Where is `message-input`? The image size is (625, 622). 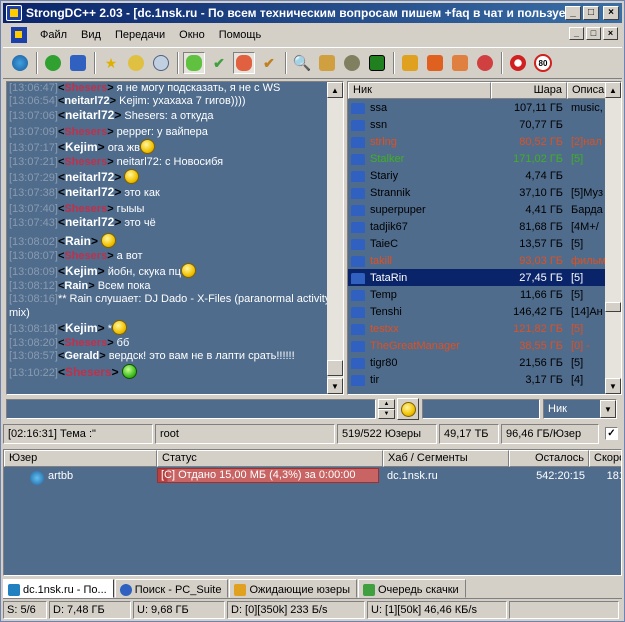 message-input is located at coordinates (191, 409).